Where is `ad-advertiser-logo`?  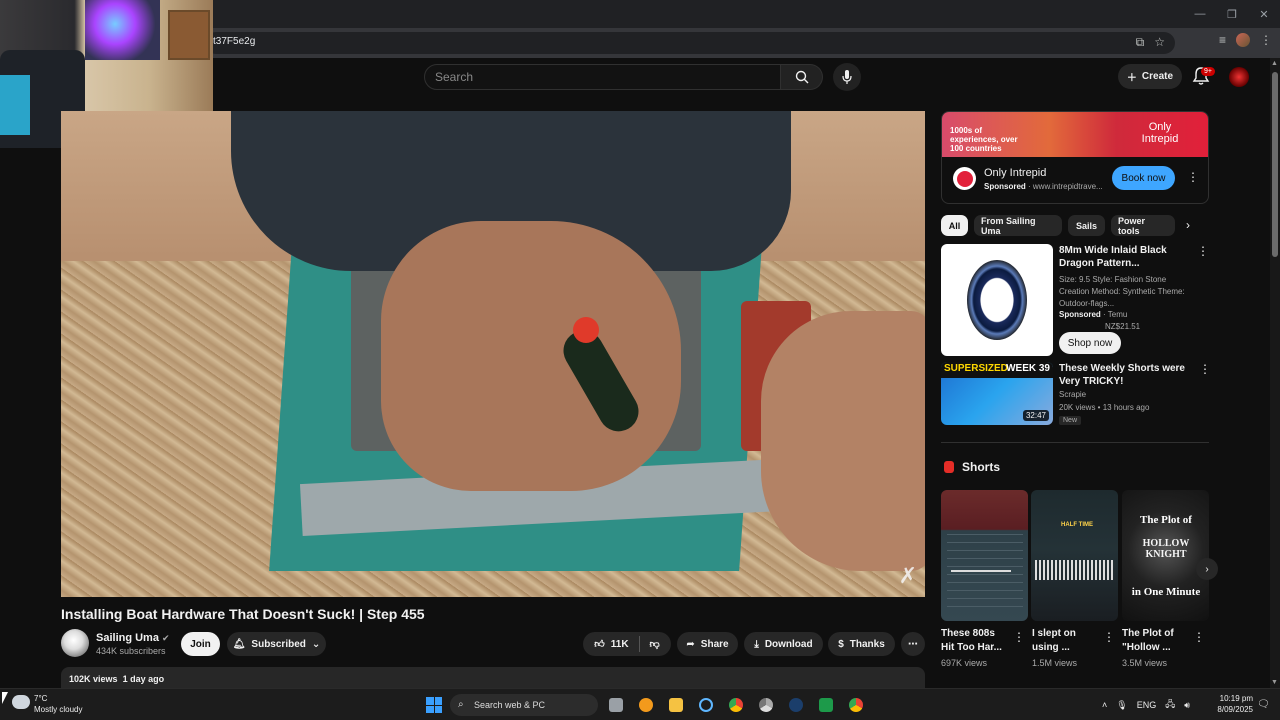 ad-advertiser-logo is located at coordinates (964, 178).